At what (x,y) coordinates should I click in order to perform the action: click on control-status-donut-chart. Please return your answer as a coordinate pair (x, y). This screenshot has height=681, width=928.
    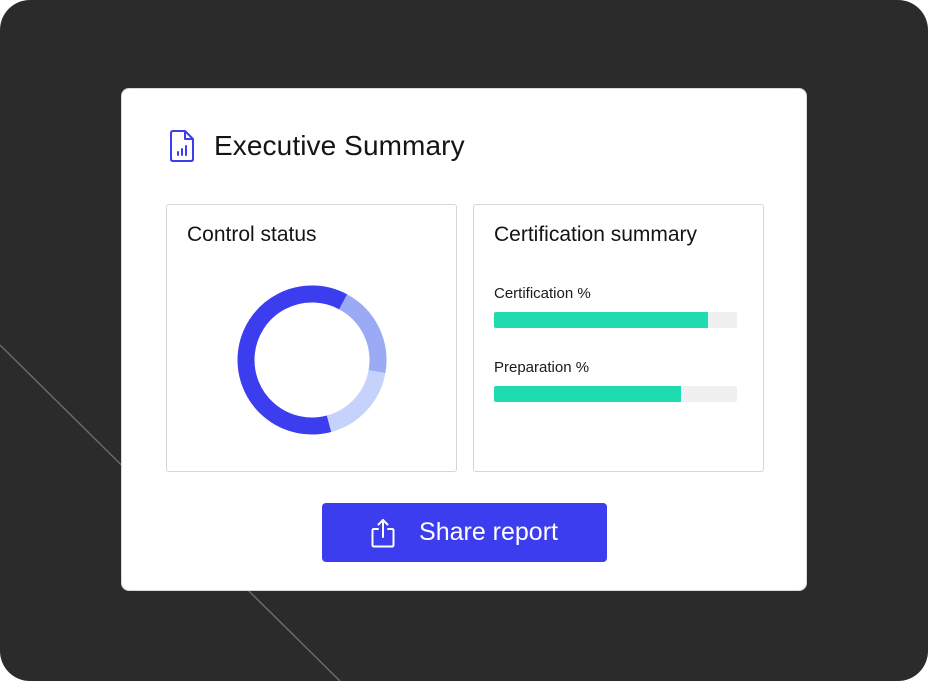
    Looking at the image, I should click on (312, 360).